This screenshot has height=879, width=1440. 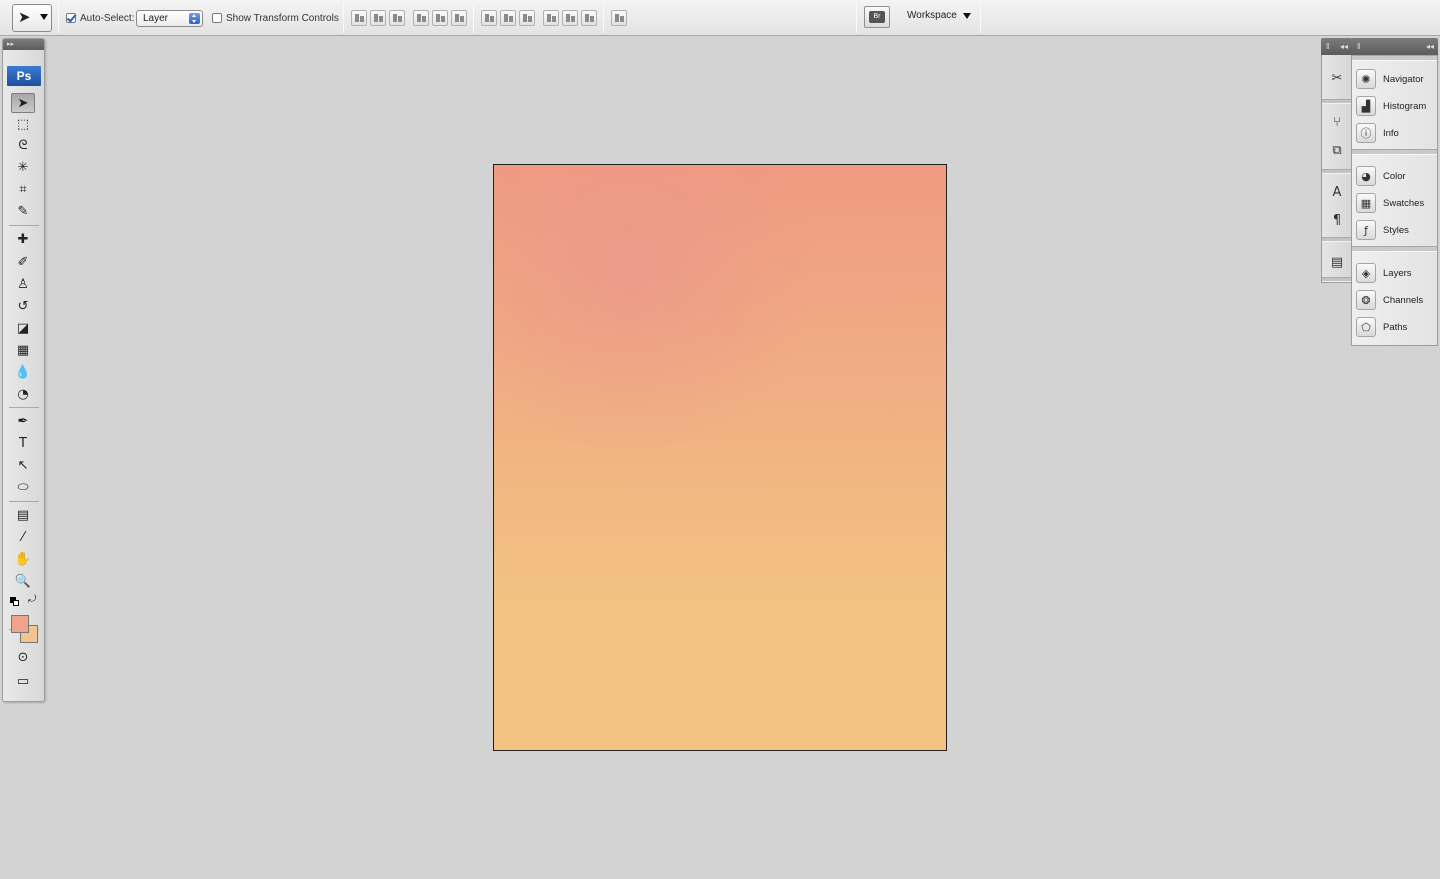 I want to click on panel-histogram: ▟ Histogram, so click(x=1396, y=106).